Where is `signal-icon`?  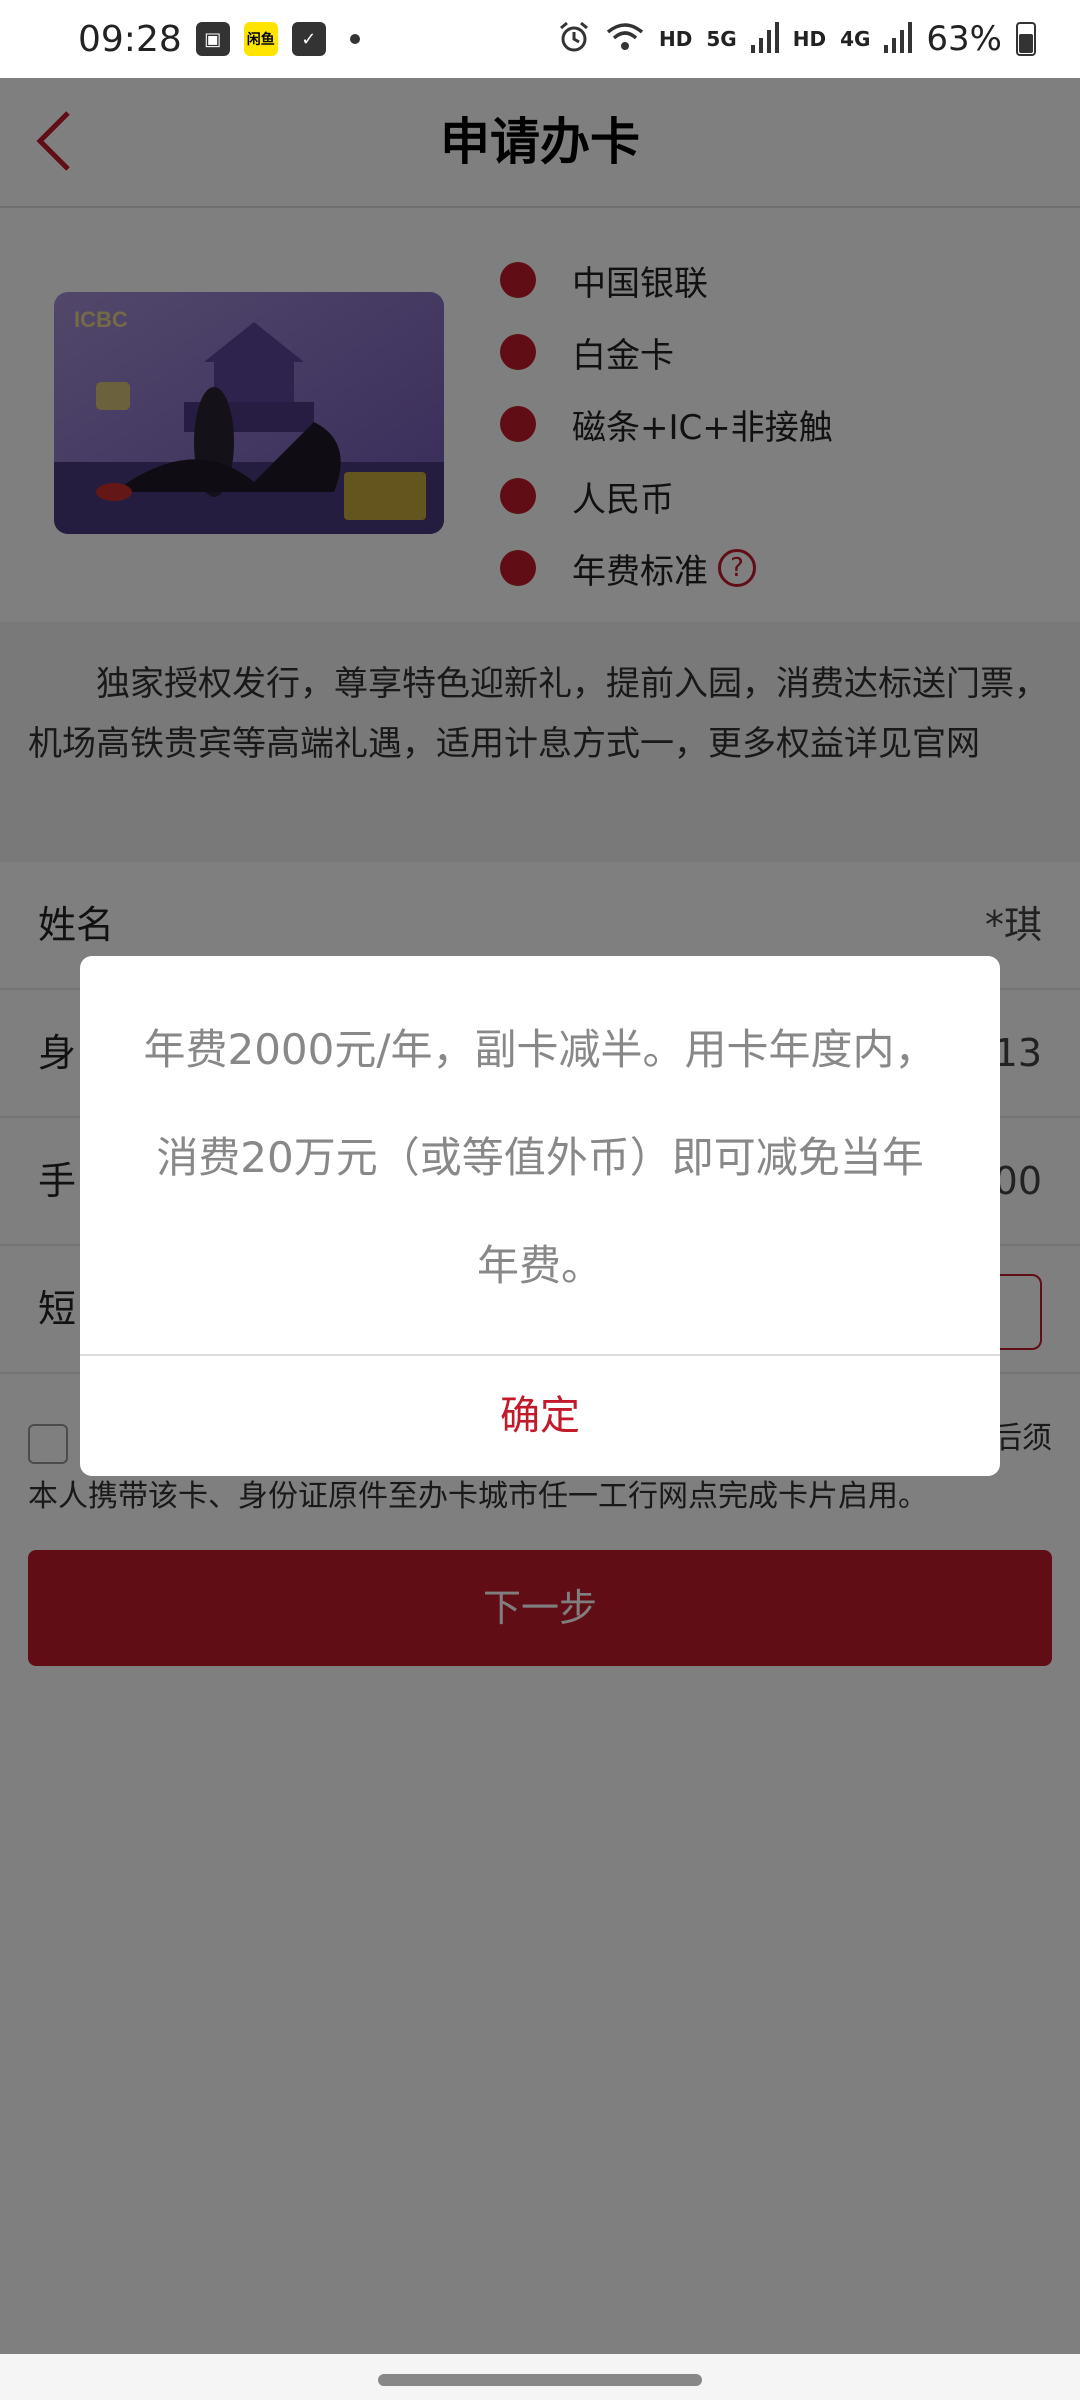
signal-icon is located at coordinates (764, 39).